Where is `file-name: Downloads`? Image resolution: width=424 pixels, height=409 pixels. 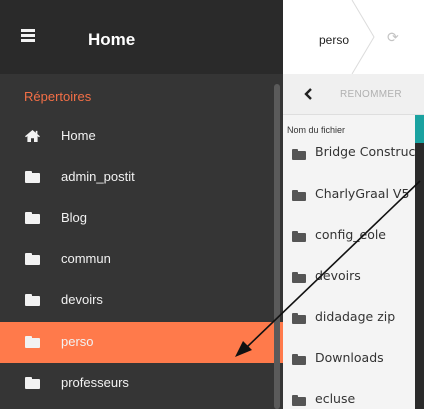
file-name: Downloads is located at coordinates (349, 357).